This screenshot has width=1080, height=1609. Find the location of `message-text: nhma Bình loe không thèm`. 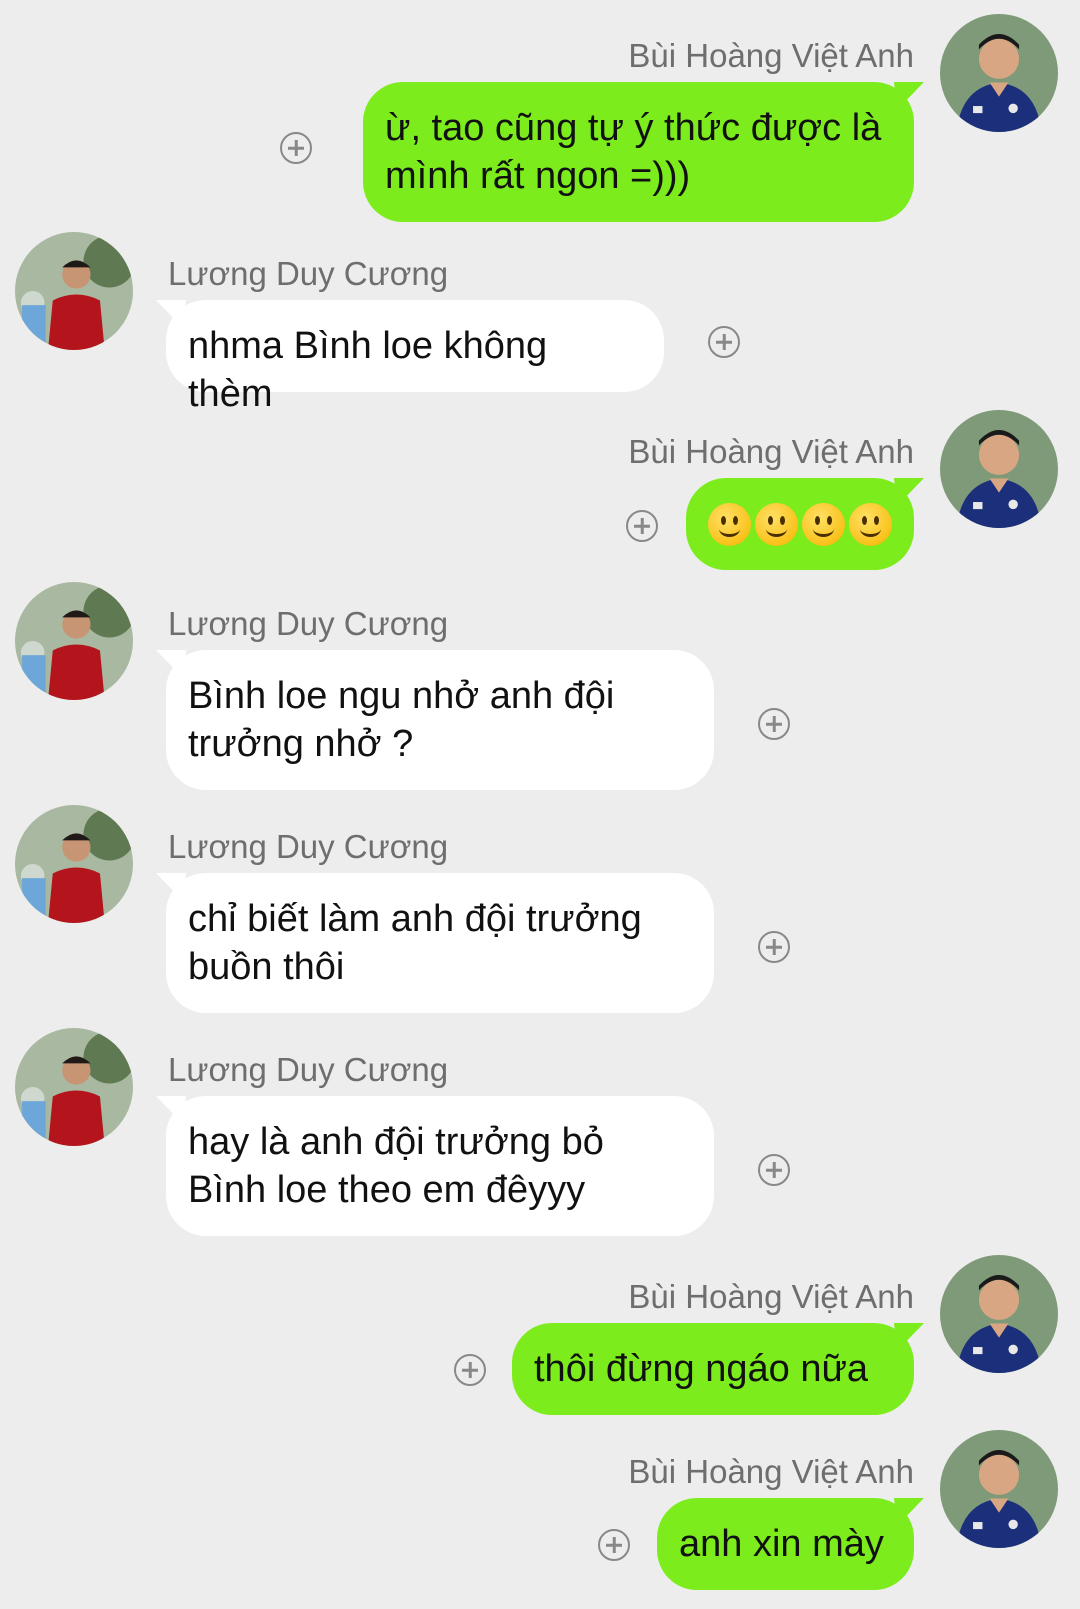

message-text: nhma Bình loe không thèm is located at coordinates (368, 370).